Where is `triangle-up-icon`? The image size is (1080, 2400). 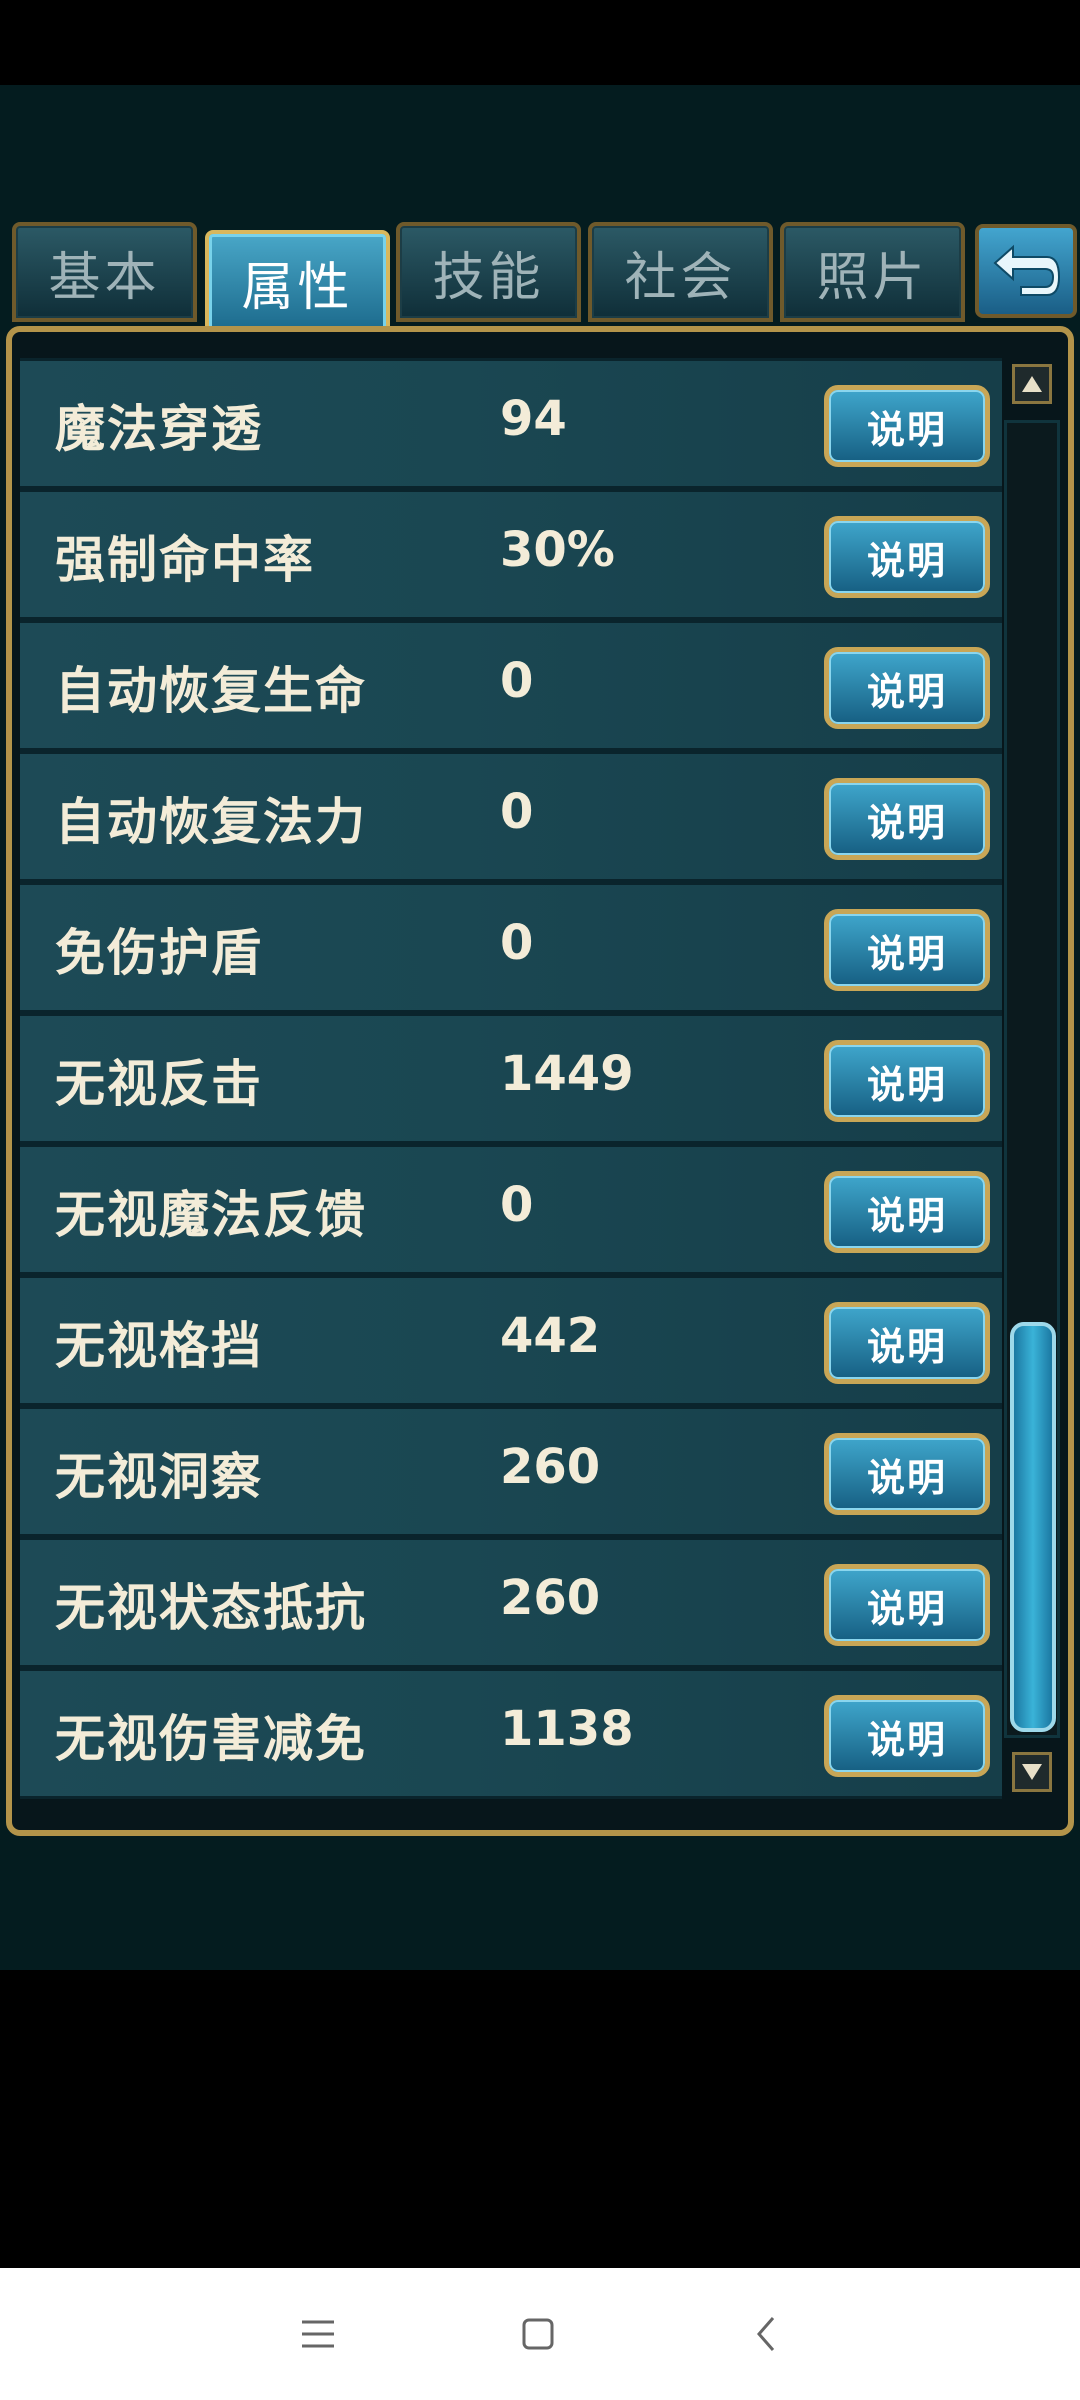
triangle-up-icon is located at coordinates (1032, 384).